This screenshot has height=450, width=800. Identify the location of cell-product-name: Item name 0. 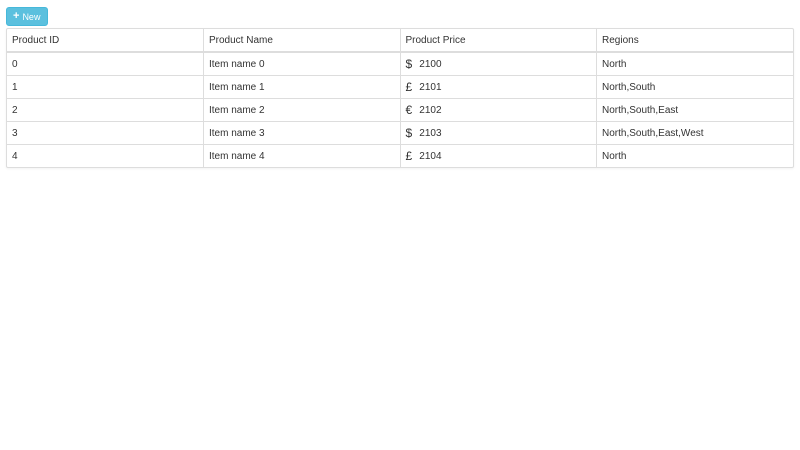
(302, 64).